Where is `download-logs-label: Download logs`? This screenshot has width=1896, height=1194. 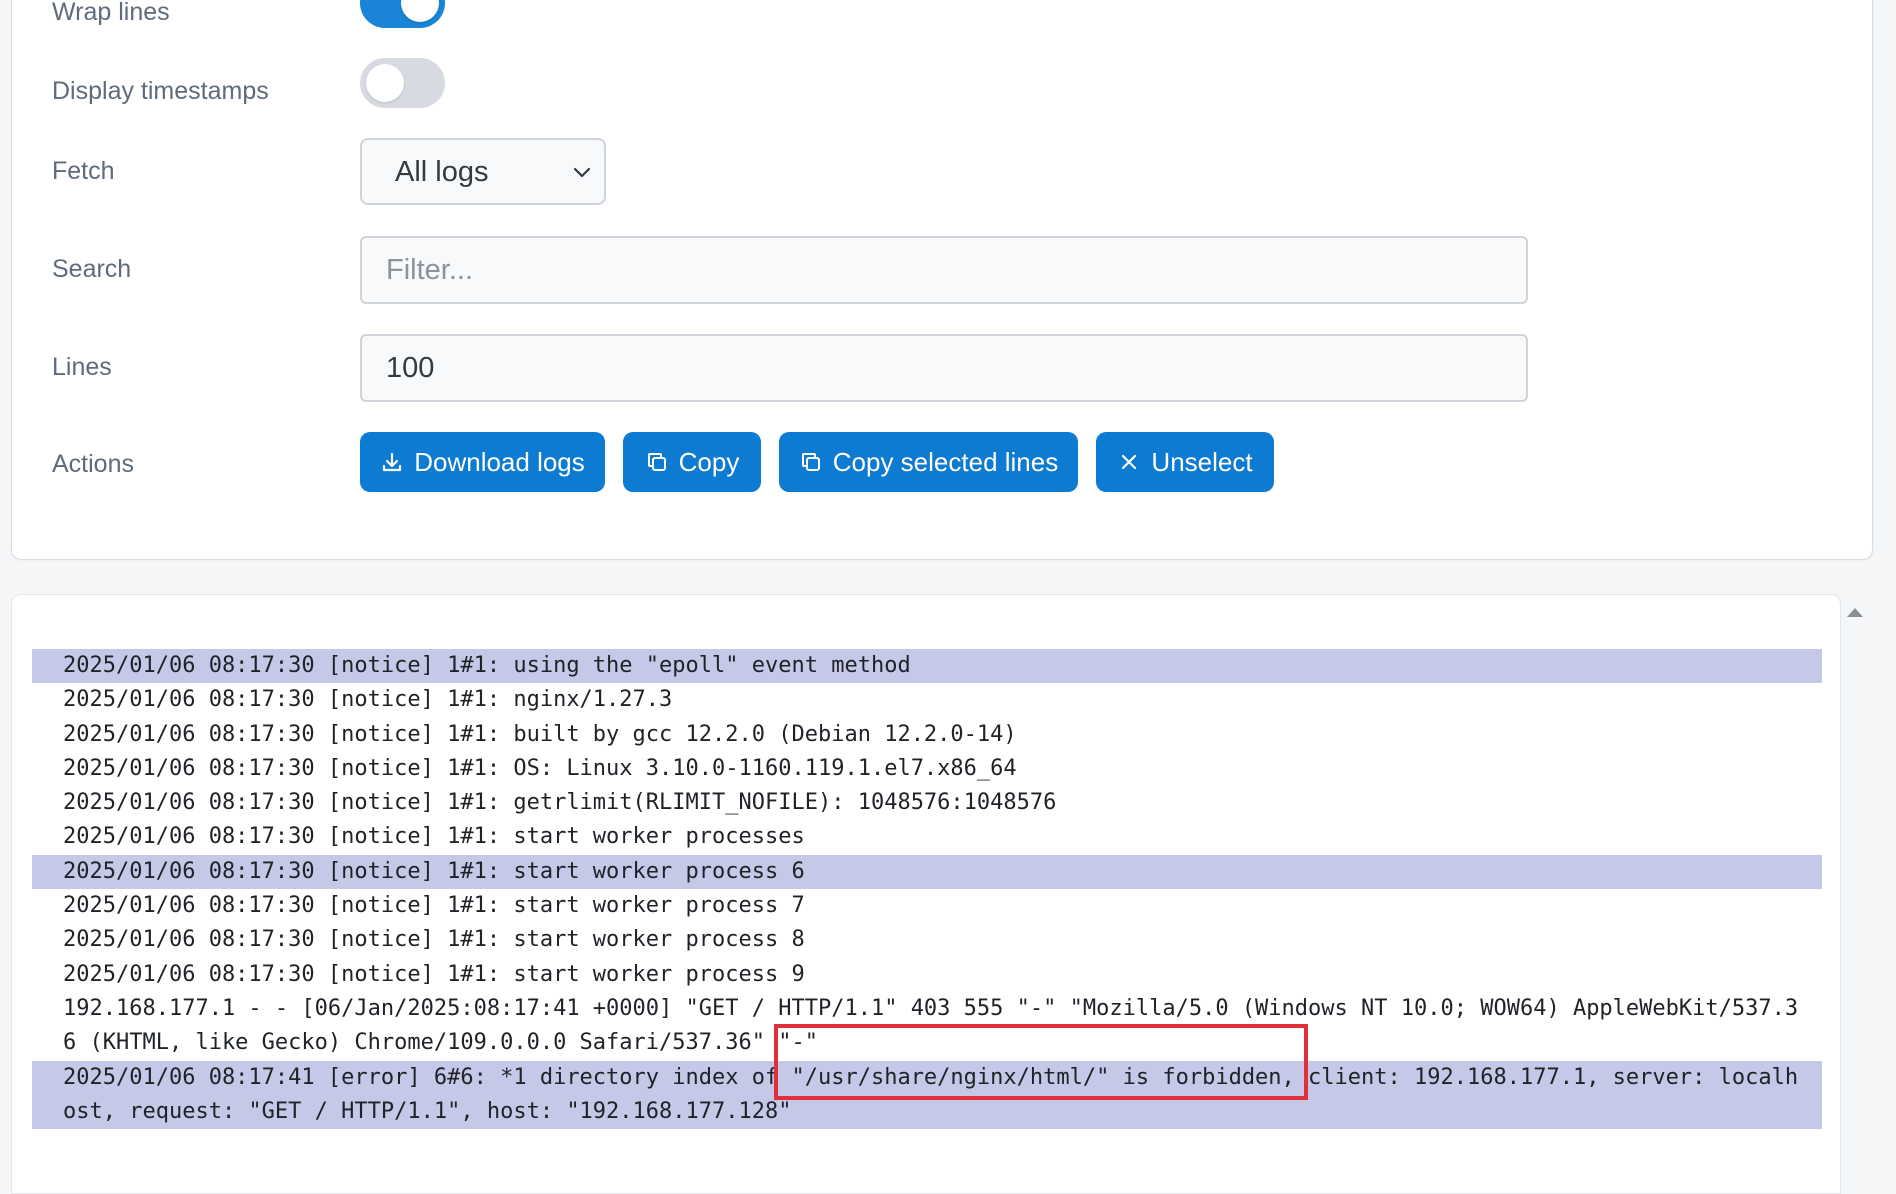
download-logs-label: Download logs is located at coordinates (499, 461).